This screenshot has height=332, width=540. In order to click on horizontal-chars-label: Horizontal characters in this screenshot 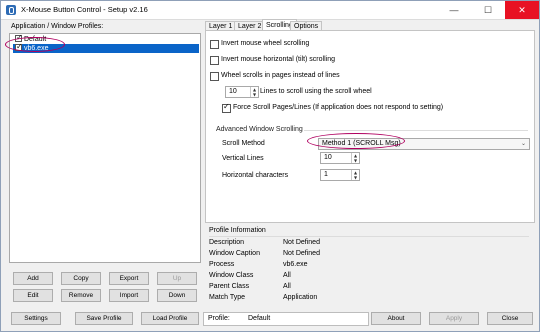, I will do `click(255, 175)`.